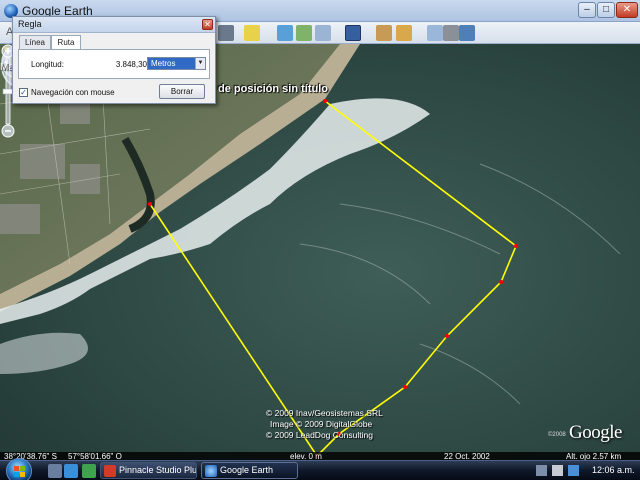 The width and height of the screenshot is (640, 480). I want to click on tab-panel: Longitud: 3.848,30 Metros ▼, so click(114, 64).